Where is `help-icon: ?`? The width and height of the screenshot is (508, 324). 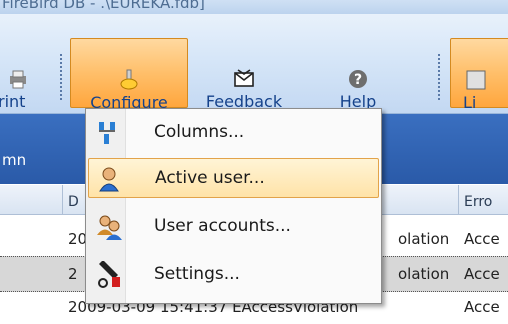
help-icon: ? is located at coordinates (358, 79).